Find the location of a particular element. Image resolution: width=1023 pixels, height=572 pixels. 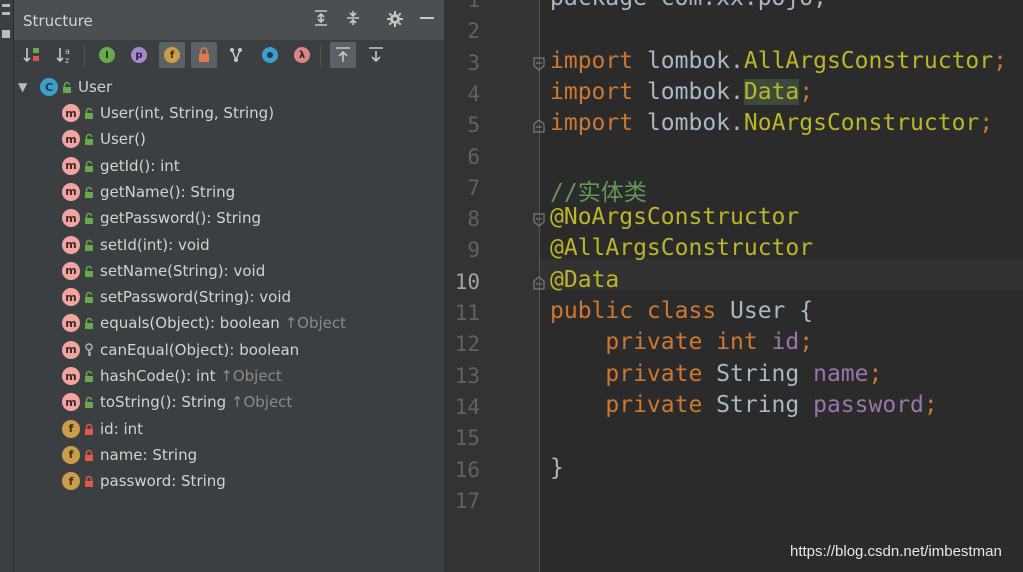

tree-item-label: getPassword(): String is located at coordinates (180, 218).